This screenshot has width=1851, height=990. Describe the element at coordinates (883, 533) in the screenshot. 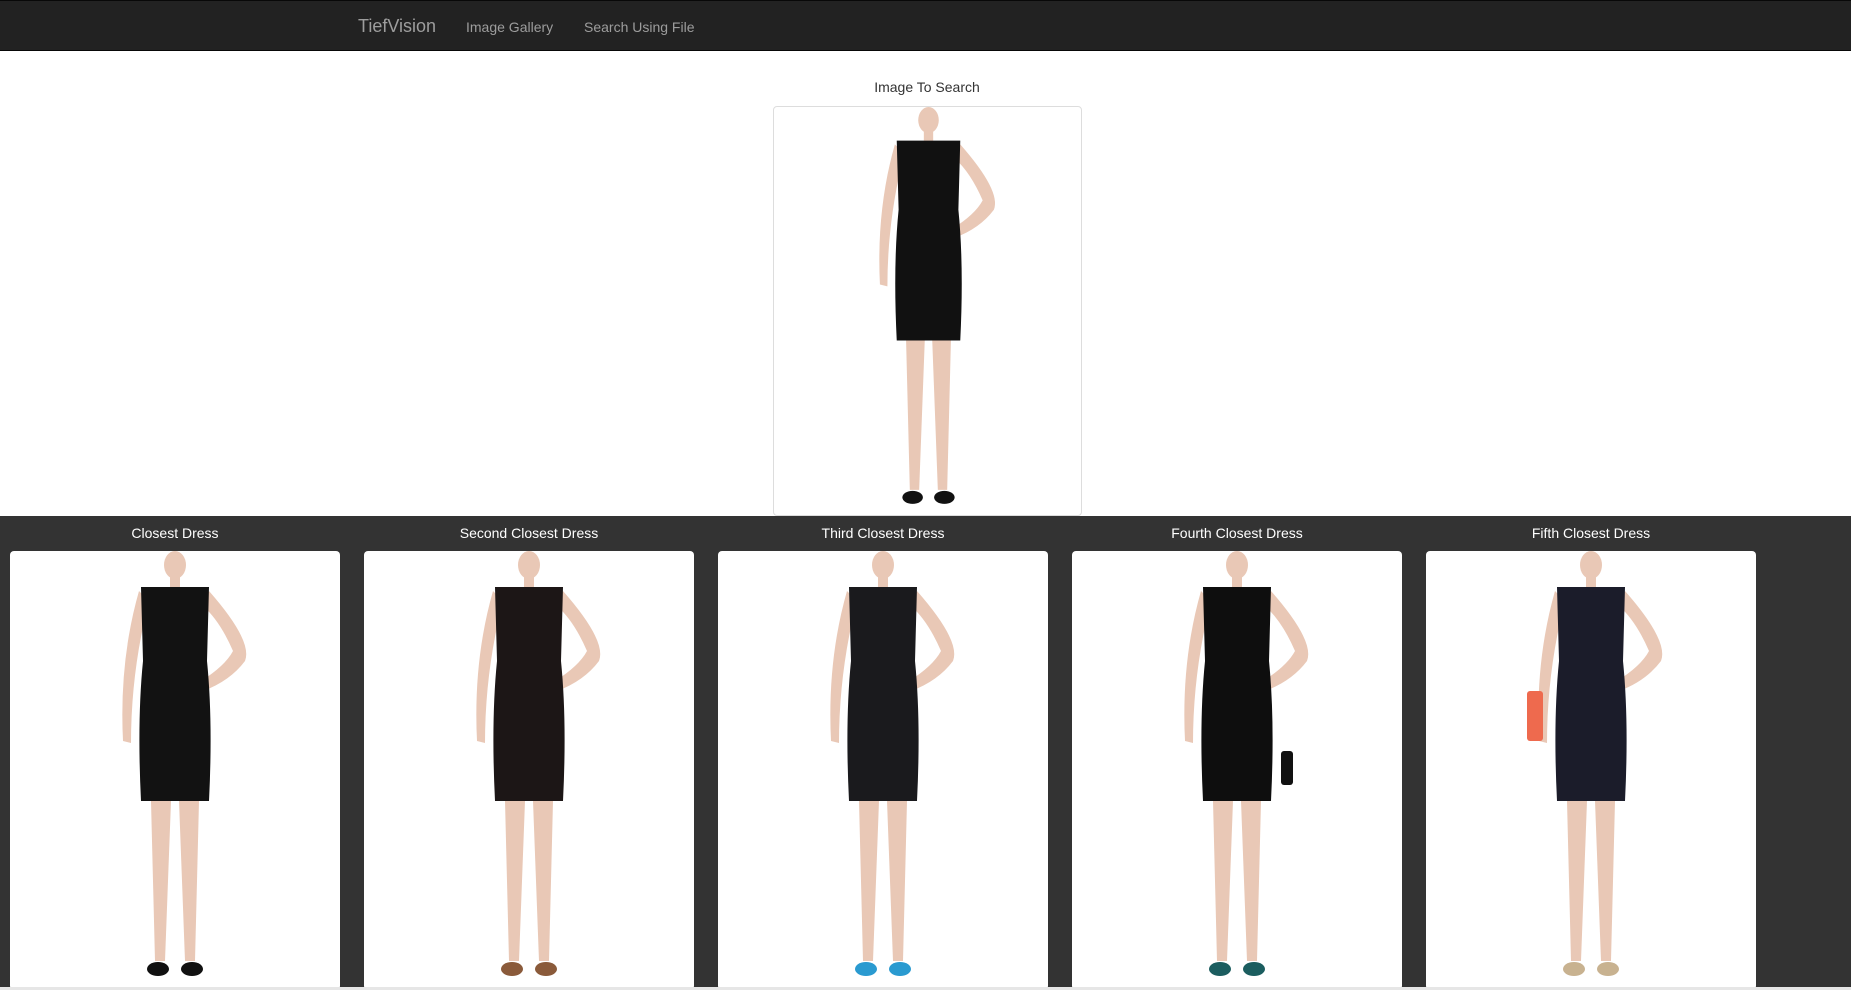

I see `result-label-3: Third Closest Dress` at that location.